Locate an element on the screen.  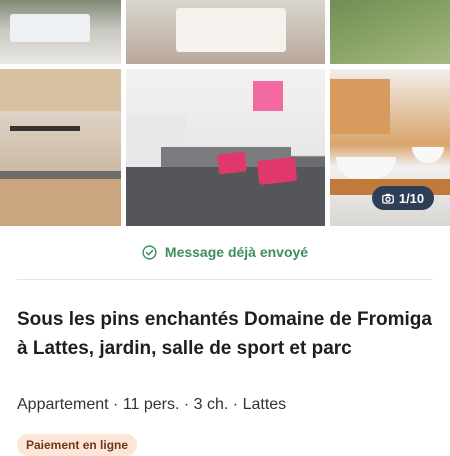
photo-kitchen is located at coordinates (60, 147).